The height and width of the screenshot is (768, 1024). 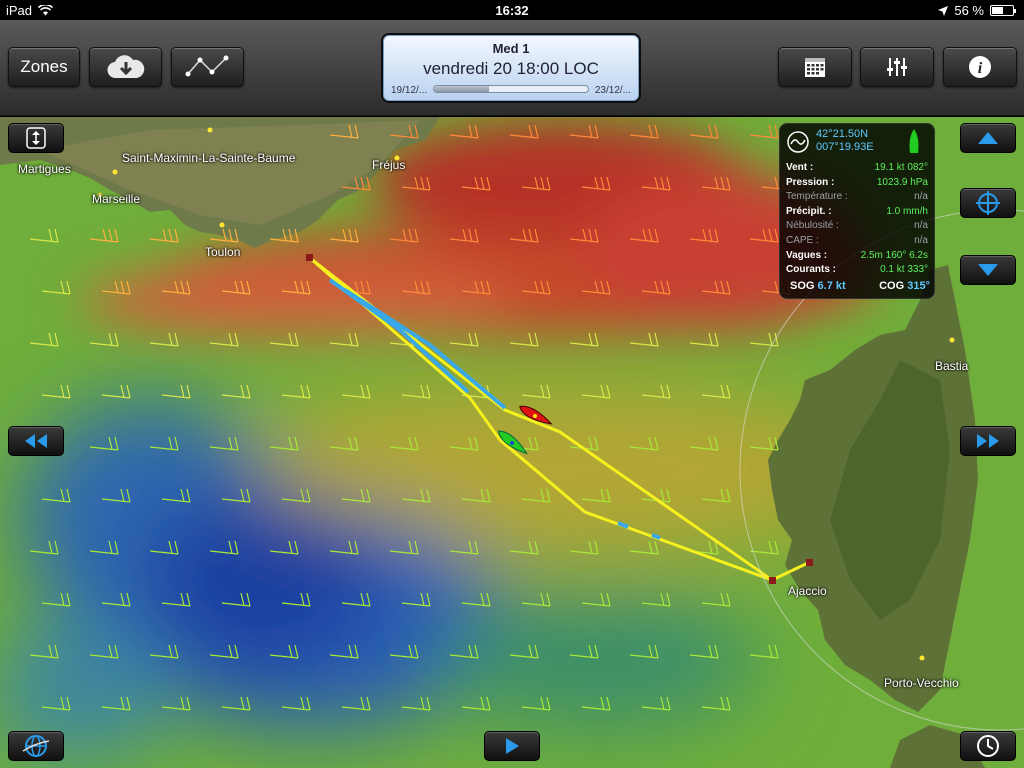 What do you see at coordinates (511, 89) in the screenshot?
I see `time-slider` at bounding box center [511, 89].